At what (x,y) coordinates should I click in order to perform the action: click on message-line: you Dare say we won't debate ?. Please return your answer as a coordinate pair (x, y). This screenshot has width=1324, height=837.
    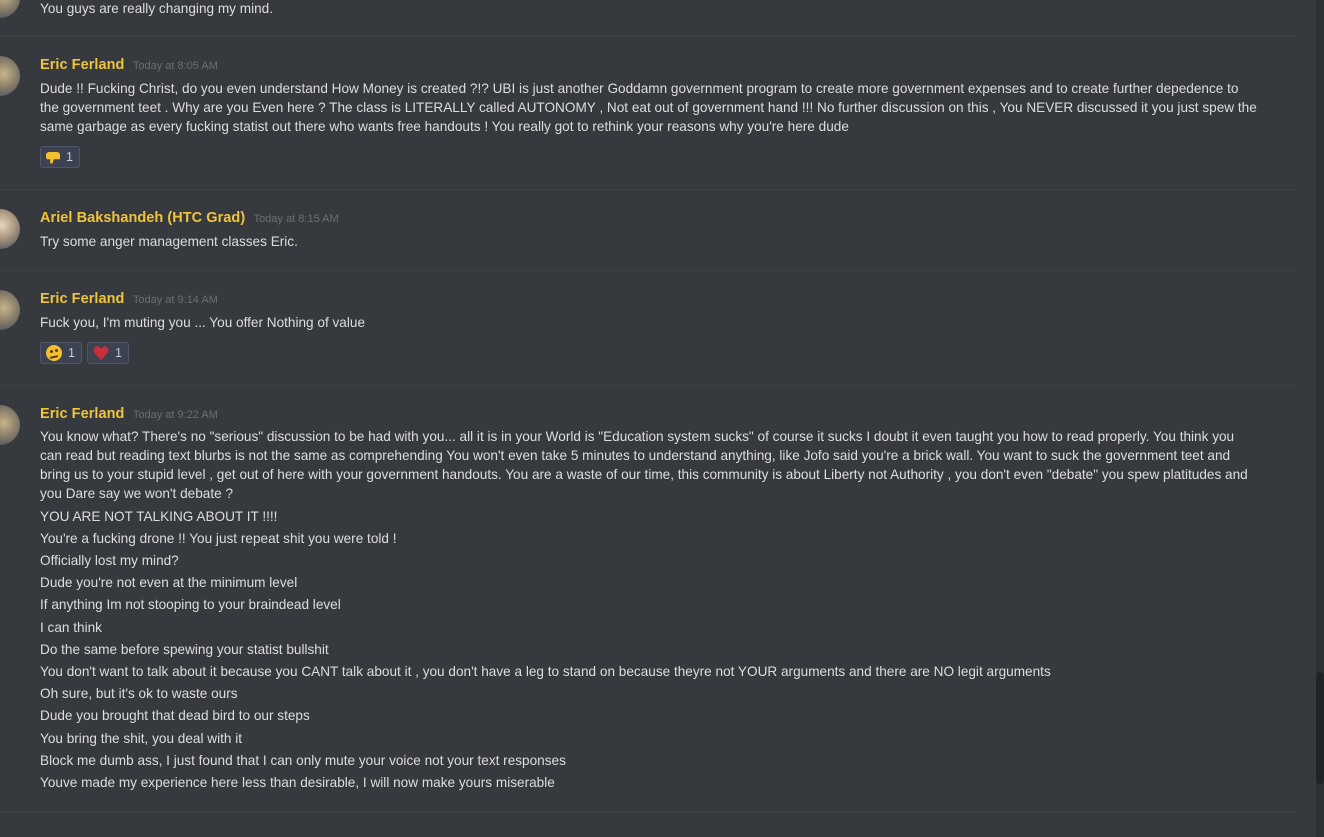
    Looking at the image, I should click on (137, 493).